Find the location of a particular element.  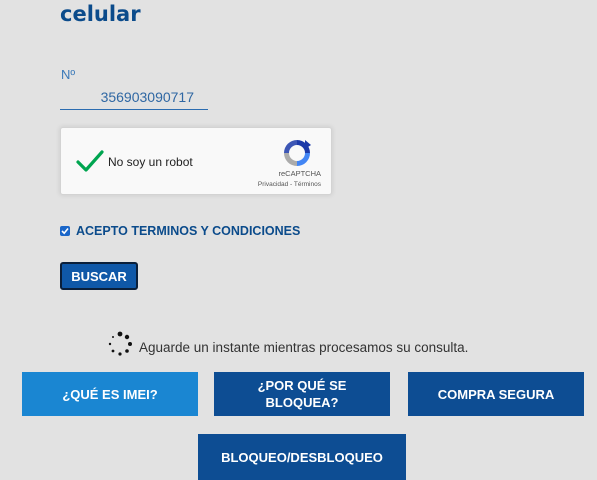

number-label: Nº is located at coordinates (68, 74).